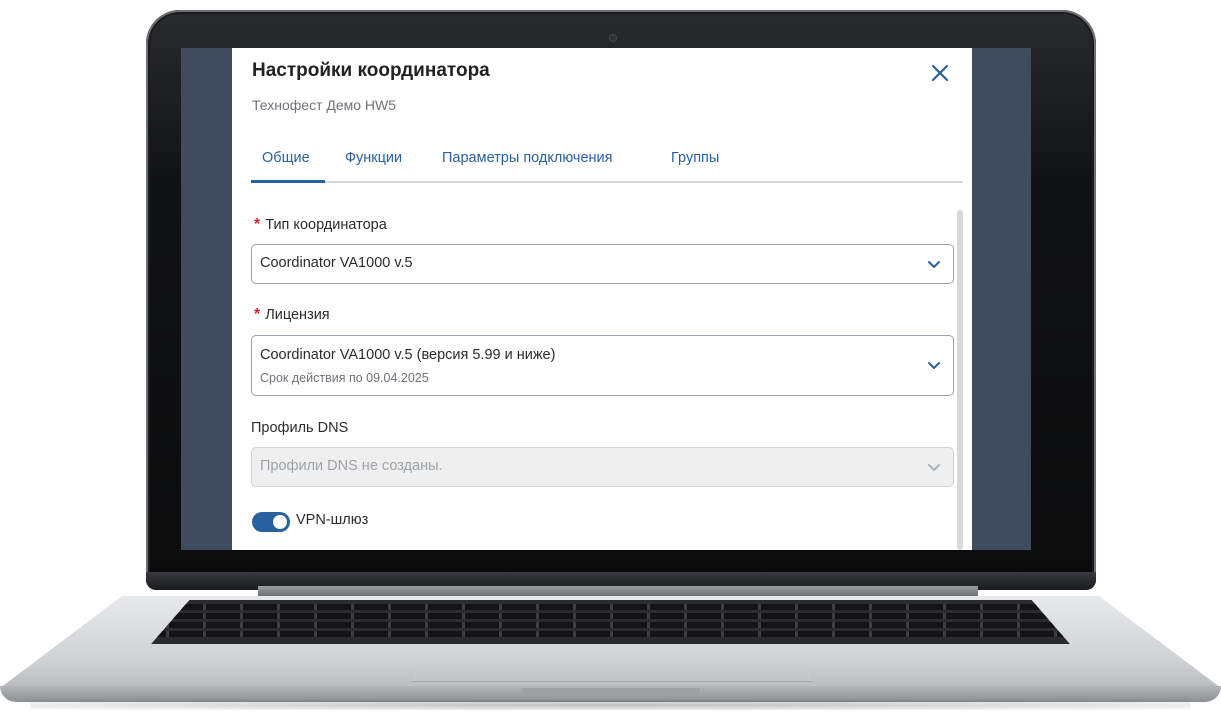 The image size is (1221, 713). Describe the element at coordinates (271, 522) in the screenshot. I see `vpn-gateway-toggle` at that location.